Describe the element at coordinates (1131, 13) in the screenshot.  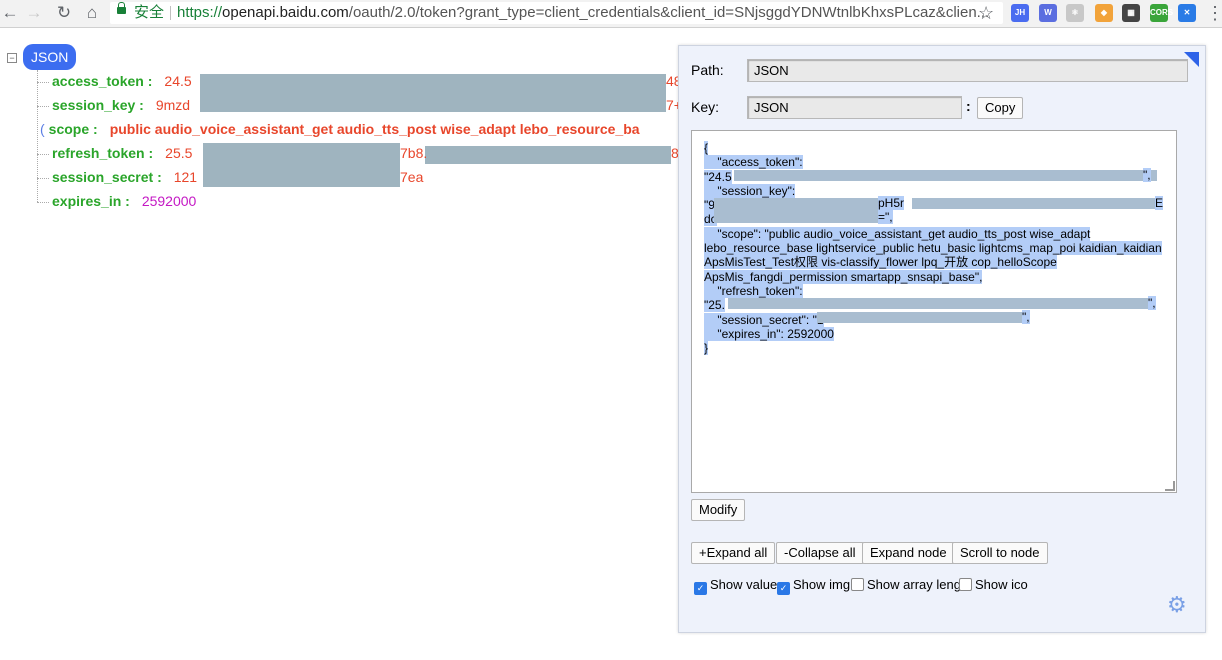
I see `qr-extension-icon: ▦` at that location.